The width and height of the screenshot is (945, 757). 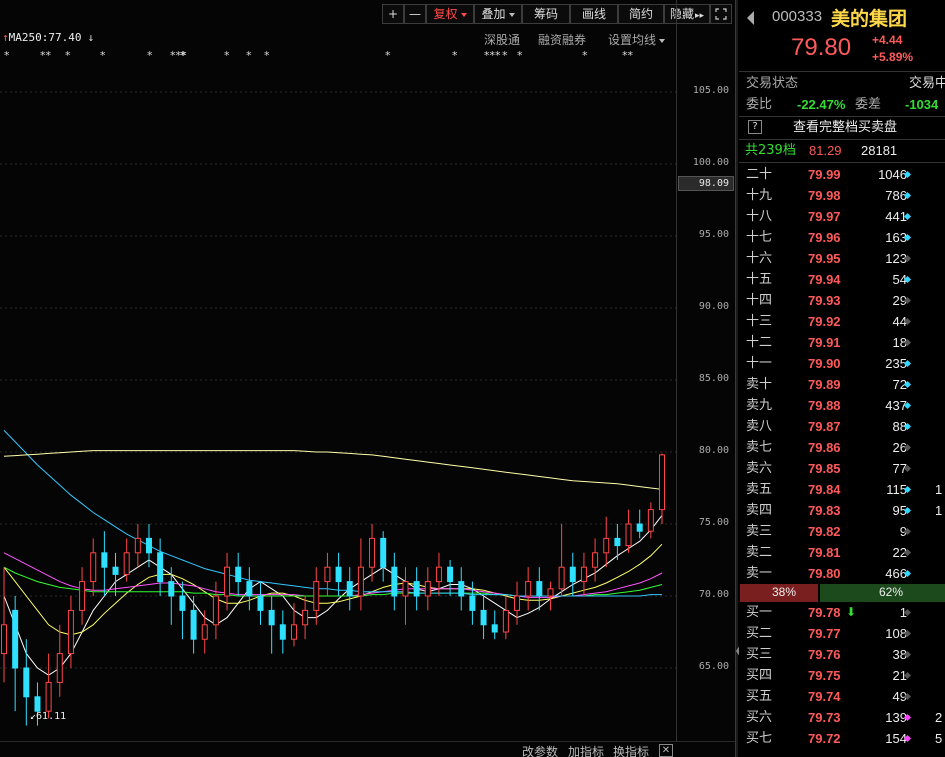 I want to click on rongzi-link: 融资融券, so click(x=562, y=39).